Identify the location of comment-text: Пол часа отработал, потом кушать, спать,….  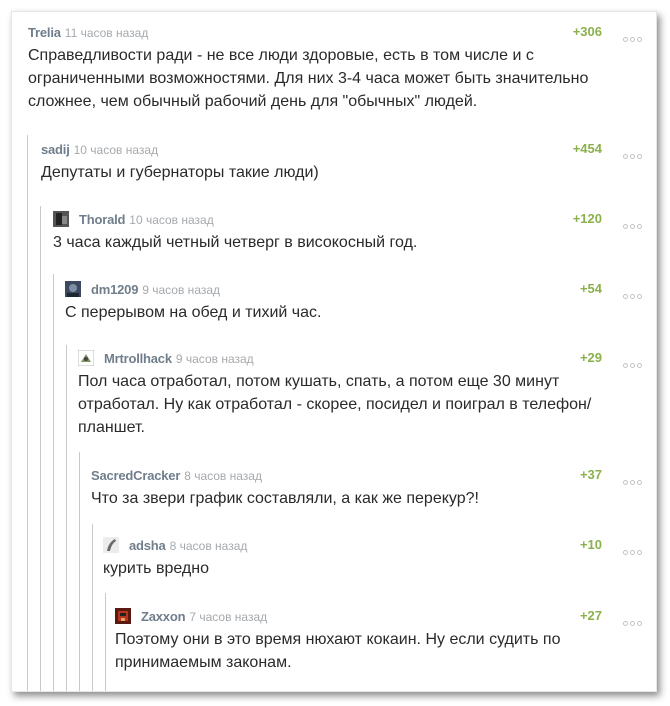
(335, 404).